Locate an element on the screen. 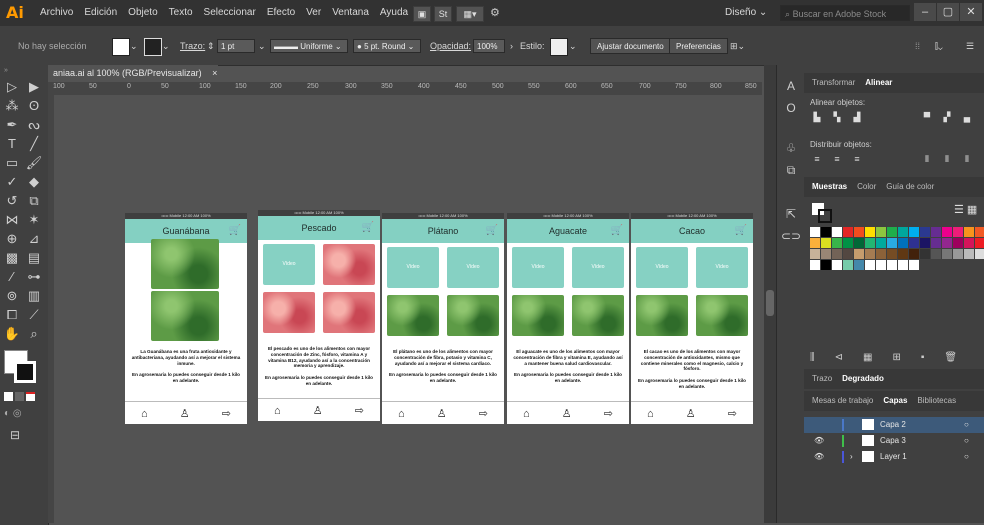 This screenshot has height=525, width=984. align-menu-icon: ⫿⌄ is located at coordinates (939, 46).